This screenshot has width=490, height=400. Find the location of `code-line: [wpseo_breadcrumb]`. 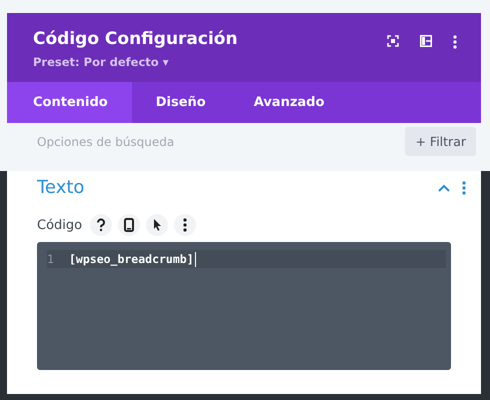

code-line: [wpseo_breadcrumb] is located at coordinates (131, 259).